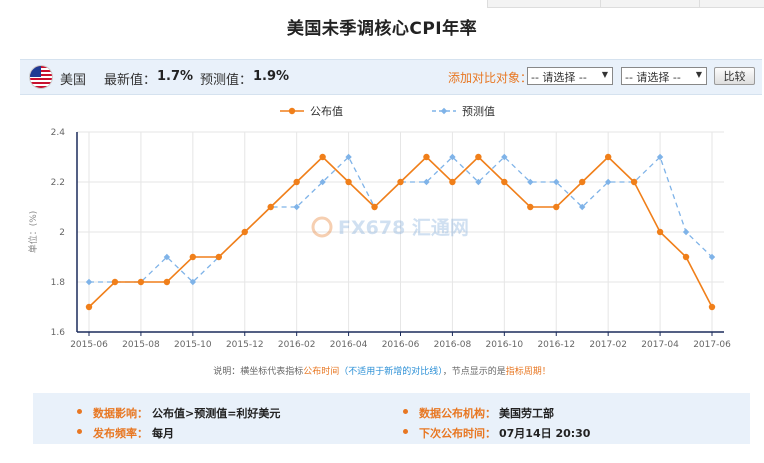 This screenshot has width=764, height=463. I want to click on note-highlight-time: 公布时间, so click(321, 372).